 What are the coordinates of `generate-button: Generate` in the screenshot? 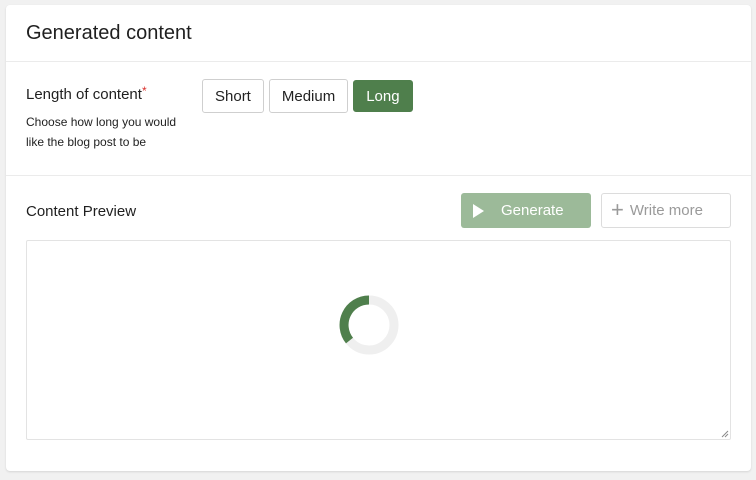 It's located at (526, 210).